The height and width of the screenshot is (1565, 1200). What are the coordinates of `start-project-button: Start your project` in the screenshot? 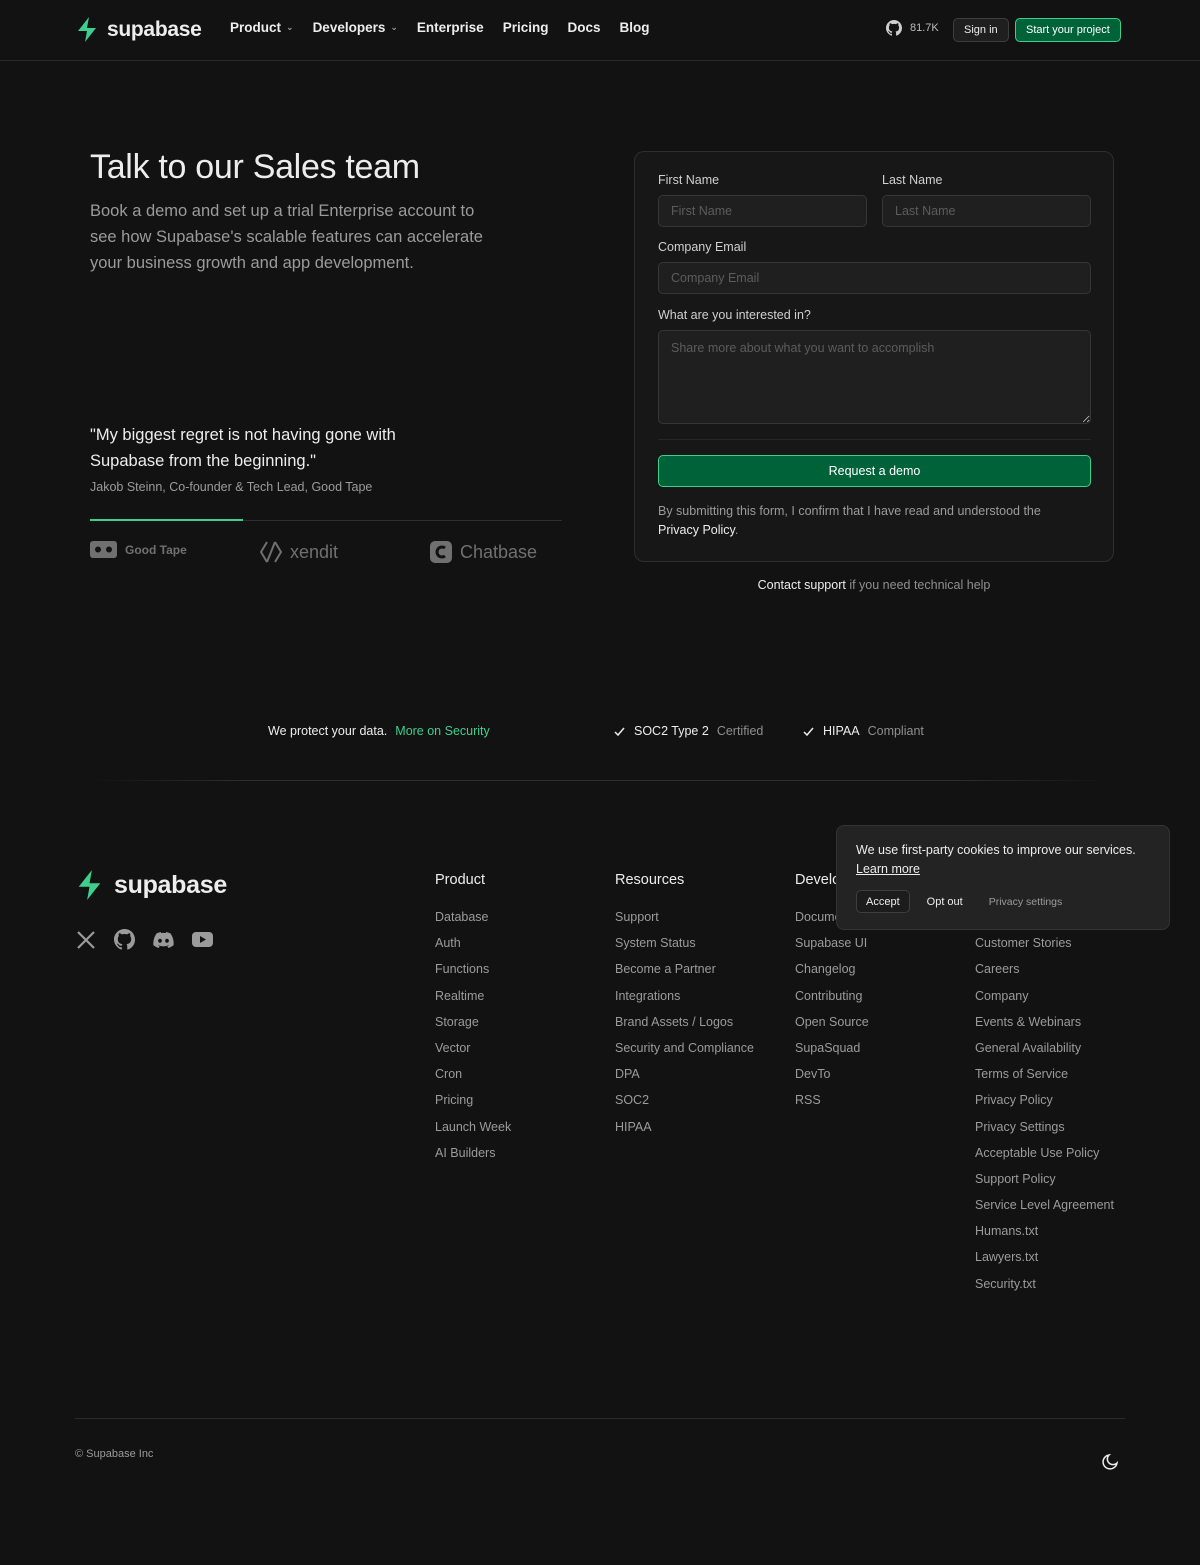 It's located at (1068, 30).